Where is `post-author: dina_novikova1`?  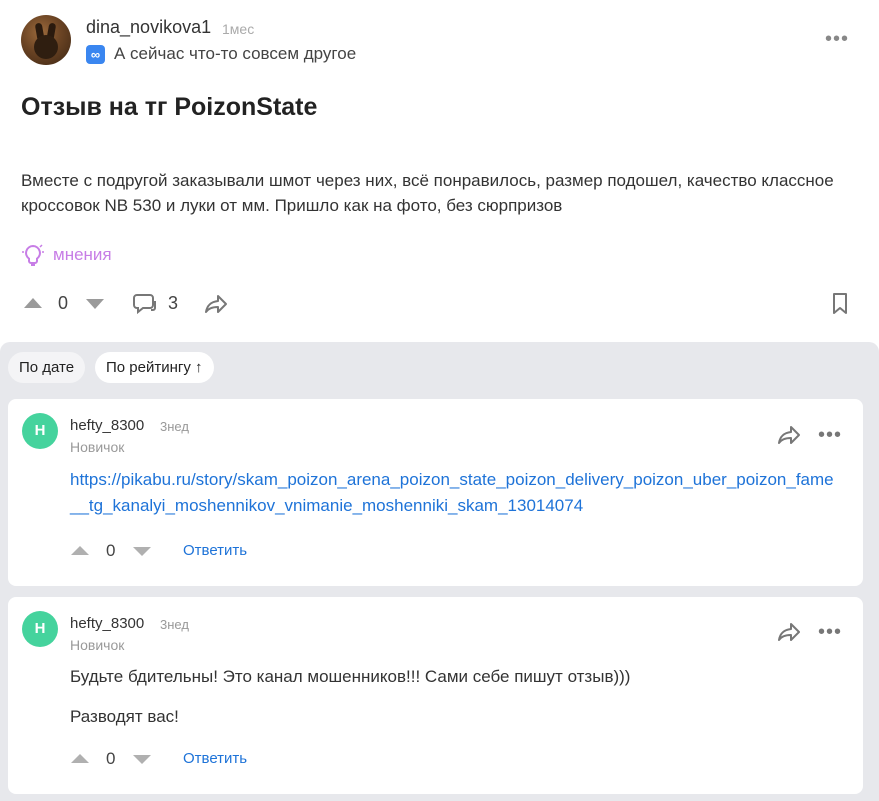
post-author: dina_novikova1 is located at coordinates (148, 27).